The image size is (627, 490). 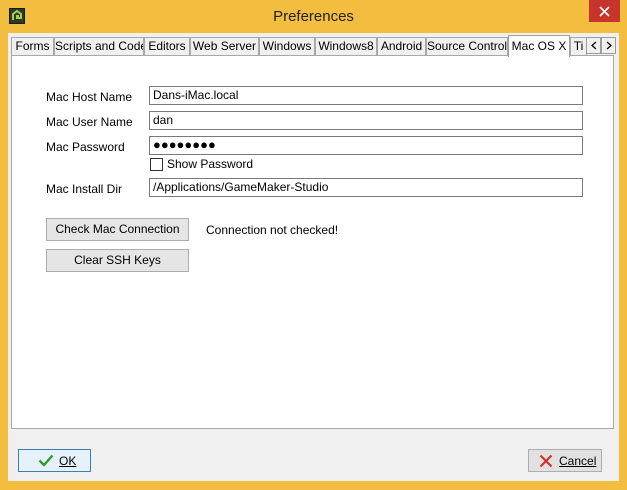 I want to click on show-password-label: Show Password, so click(x=210, y=164).